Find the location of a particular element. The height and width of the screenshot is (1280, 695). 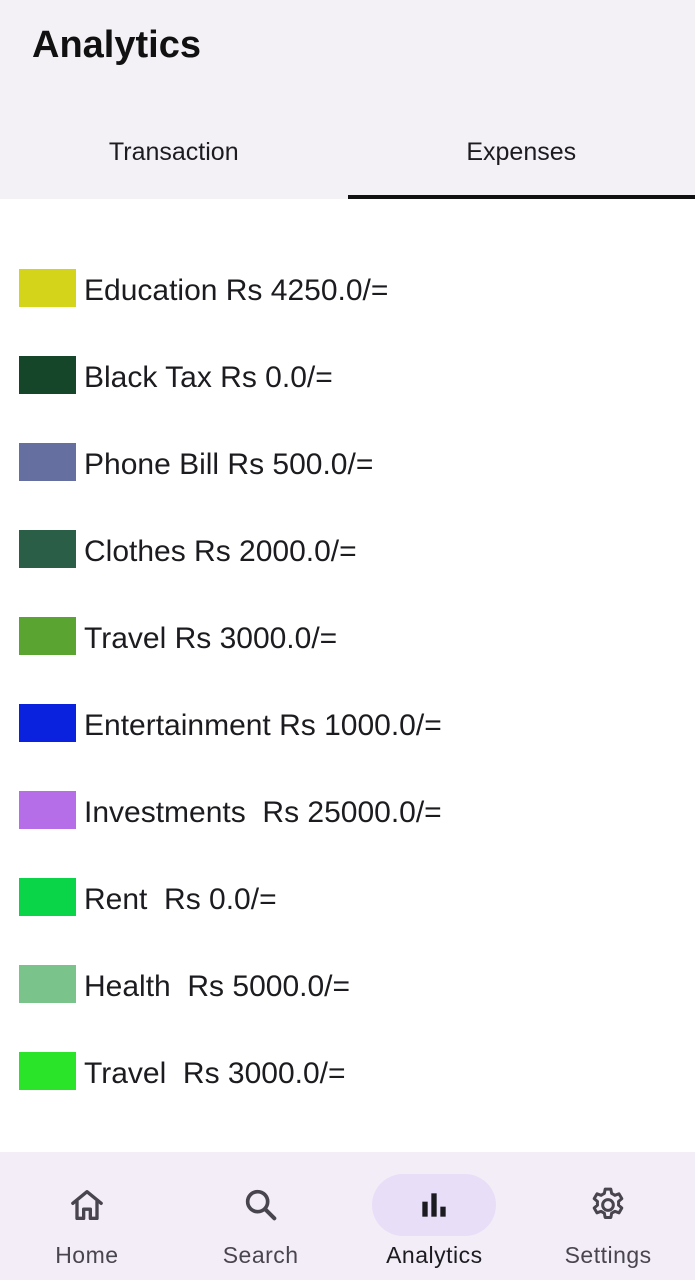

nav-settings: Settings is located at coordinates (608, 1216).